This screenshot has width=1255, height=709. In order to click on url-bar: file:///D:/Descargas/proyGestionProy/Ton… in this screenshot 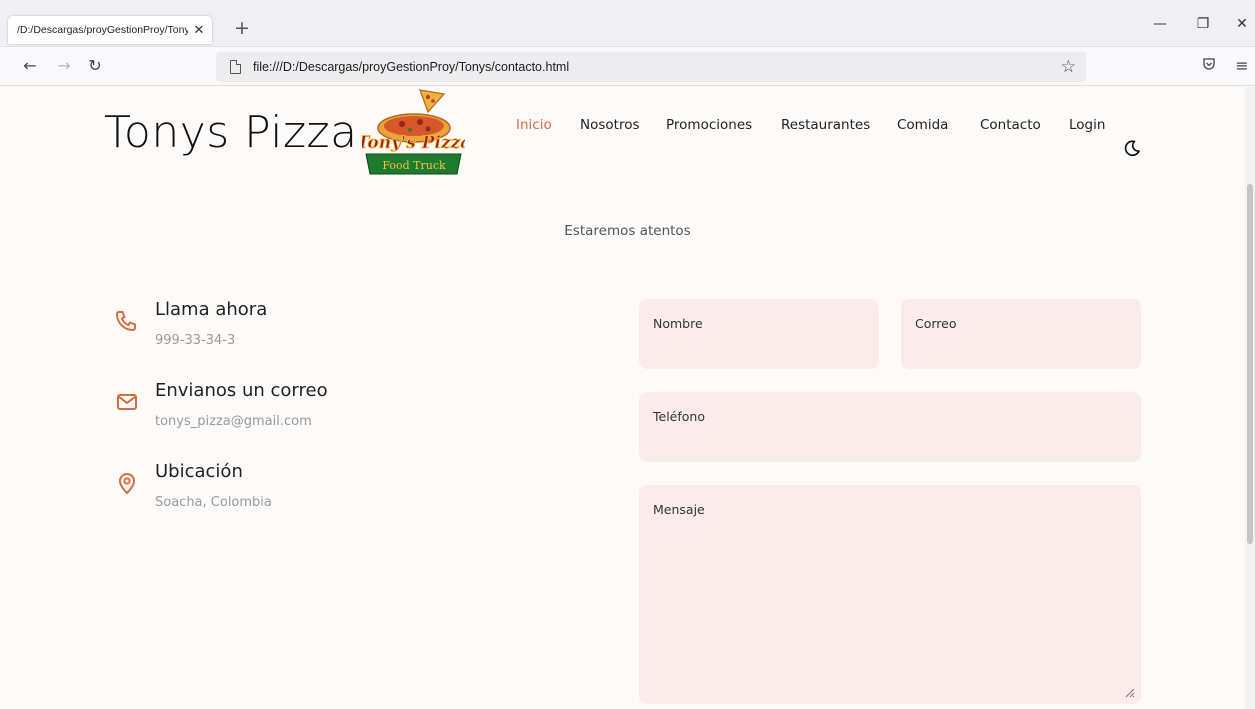, I will do `click(651, 67)`.